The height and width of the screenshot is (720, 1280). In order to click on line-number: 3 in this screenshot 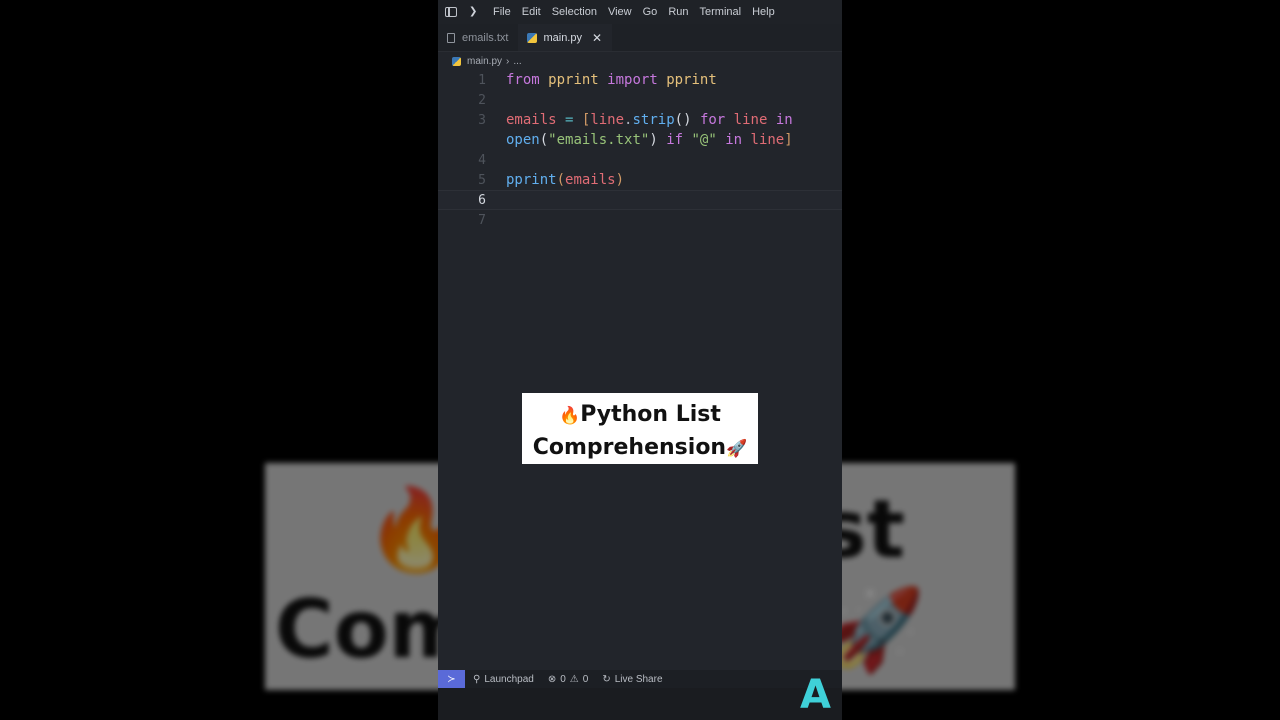, I will do `click(482, 120)`.